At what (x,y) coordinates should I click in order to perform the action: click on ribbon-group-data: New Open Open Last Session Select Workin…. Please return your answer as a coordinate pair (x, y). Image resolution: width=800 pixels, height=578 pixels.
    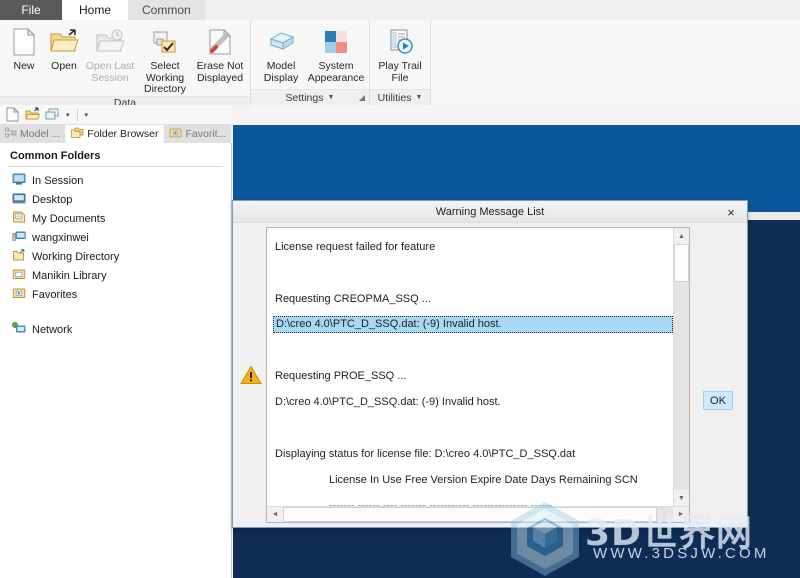
    Looking at the image, I should click on (125, 64).